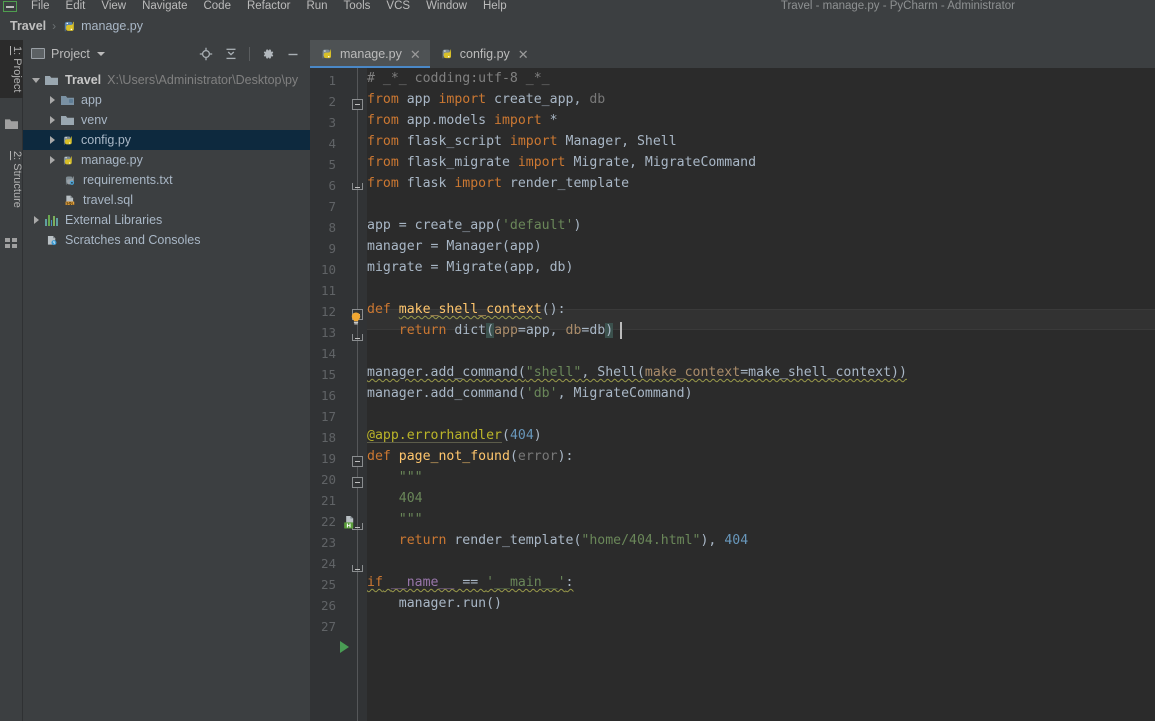 The width and height of the screenshot is (1155, 721). I want to click on line-number: 14, so click(328, 353).